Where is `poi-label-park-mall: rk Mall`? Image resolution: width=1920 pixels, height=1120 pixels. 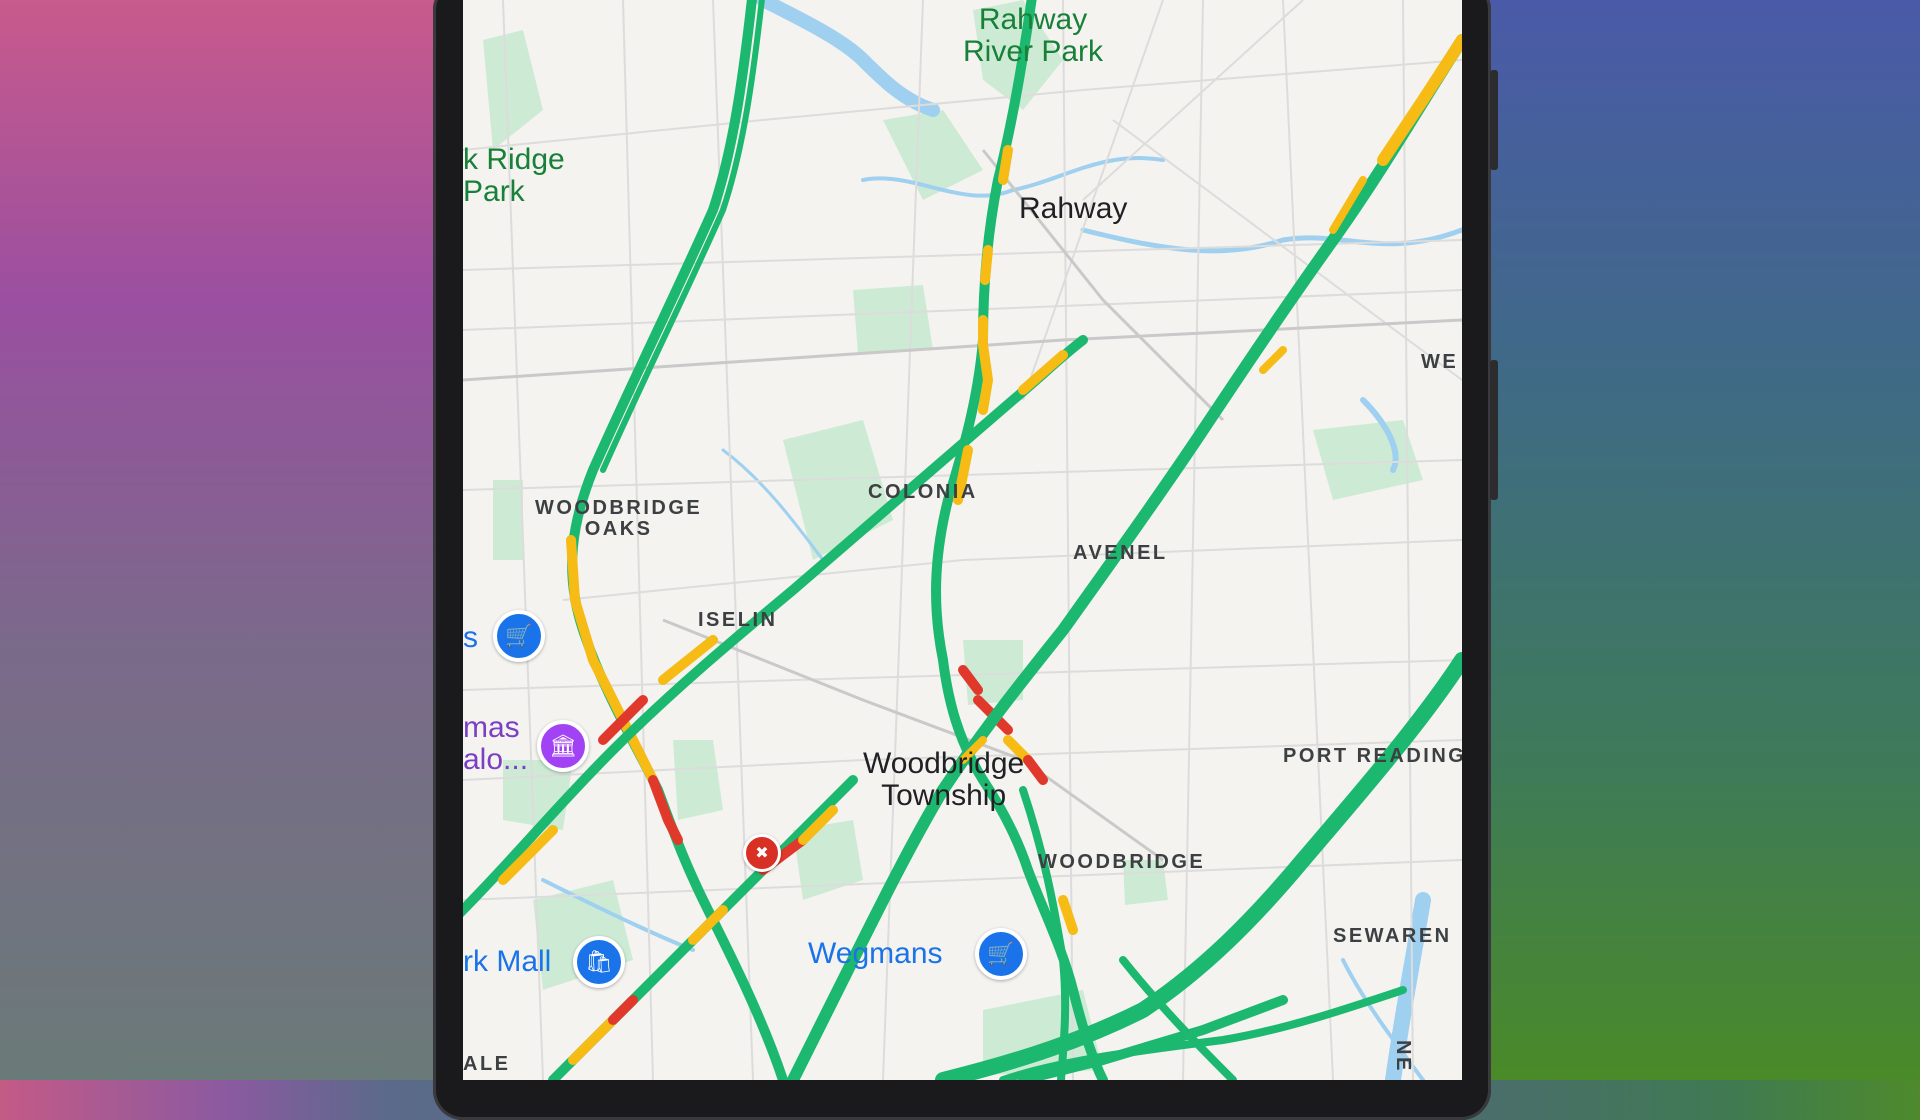 poi-label-park-mall: rk Mall is located at coordinates (507, 962).